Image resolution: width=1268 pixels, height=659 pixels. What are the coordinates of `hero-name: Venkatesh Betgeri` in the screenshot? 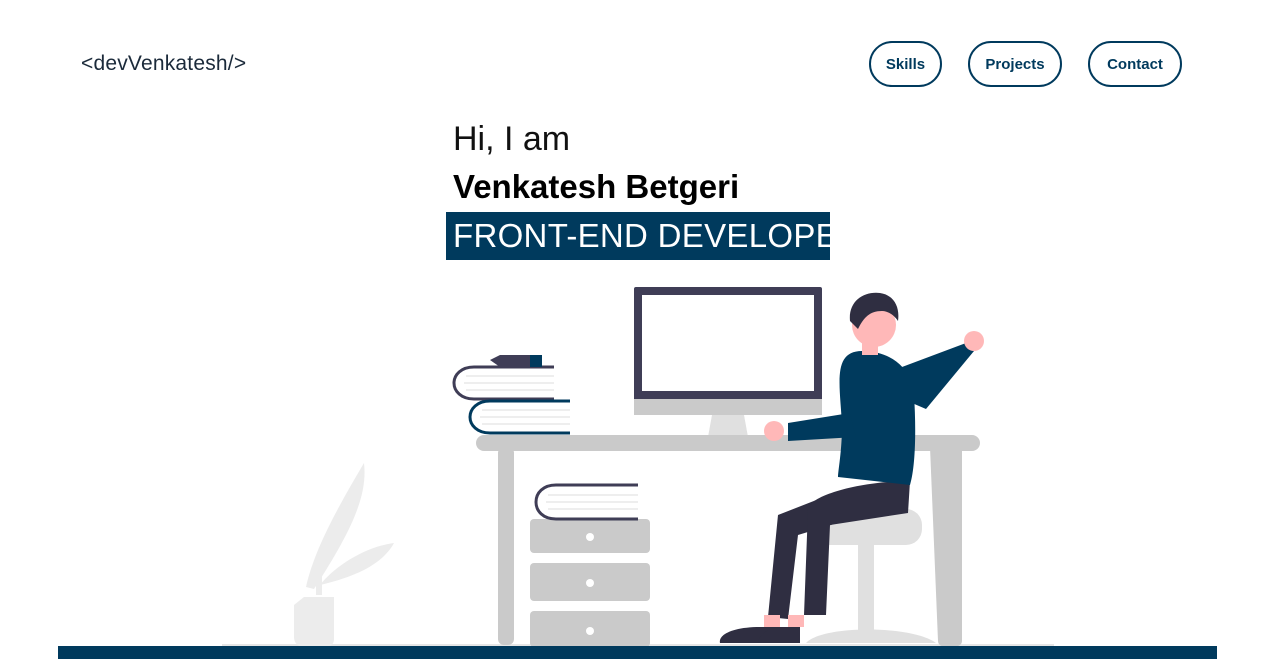 It's located at (596, 186).